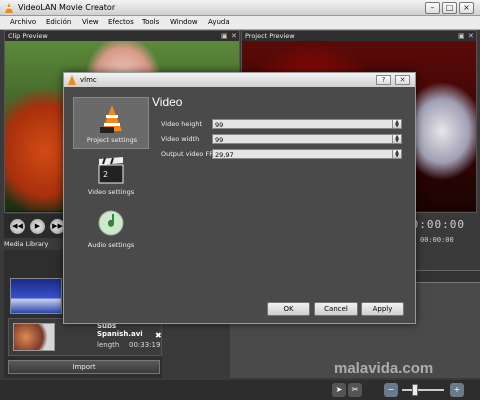 This screenshot has height=400, width=480. What do you see at coordinates (17, 226) in the screenshot?
I see `rewind-button: ◀◀` at bounding box center [17, 226].